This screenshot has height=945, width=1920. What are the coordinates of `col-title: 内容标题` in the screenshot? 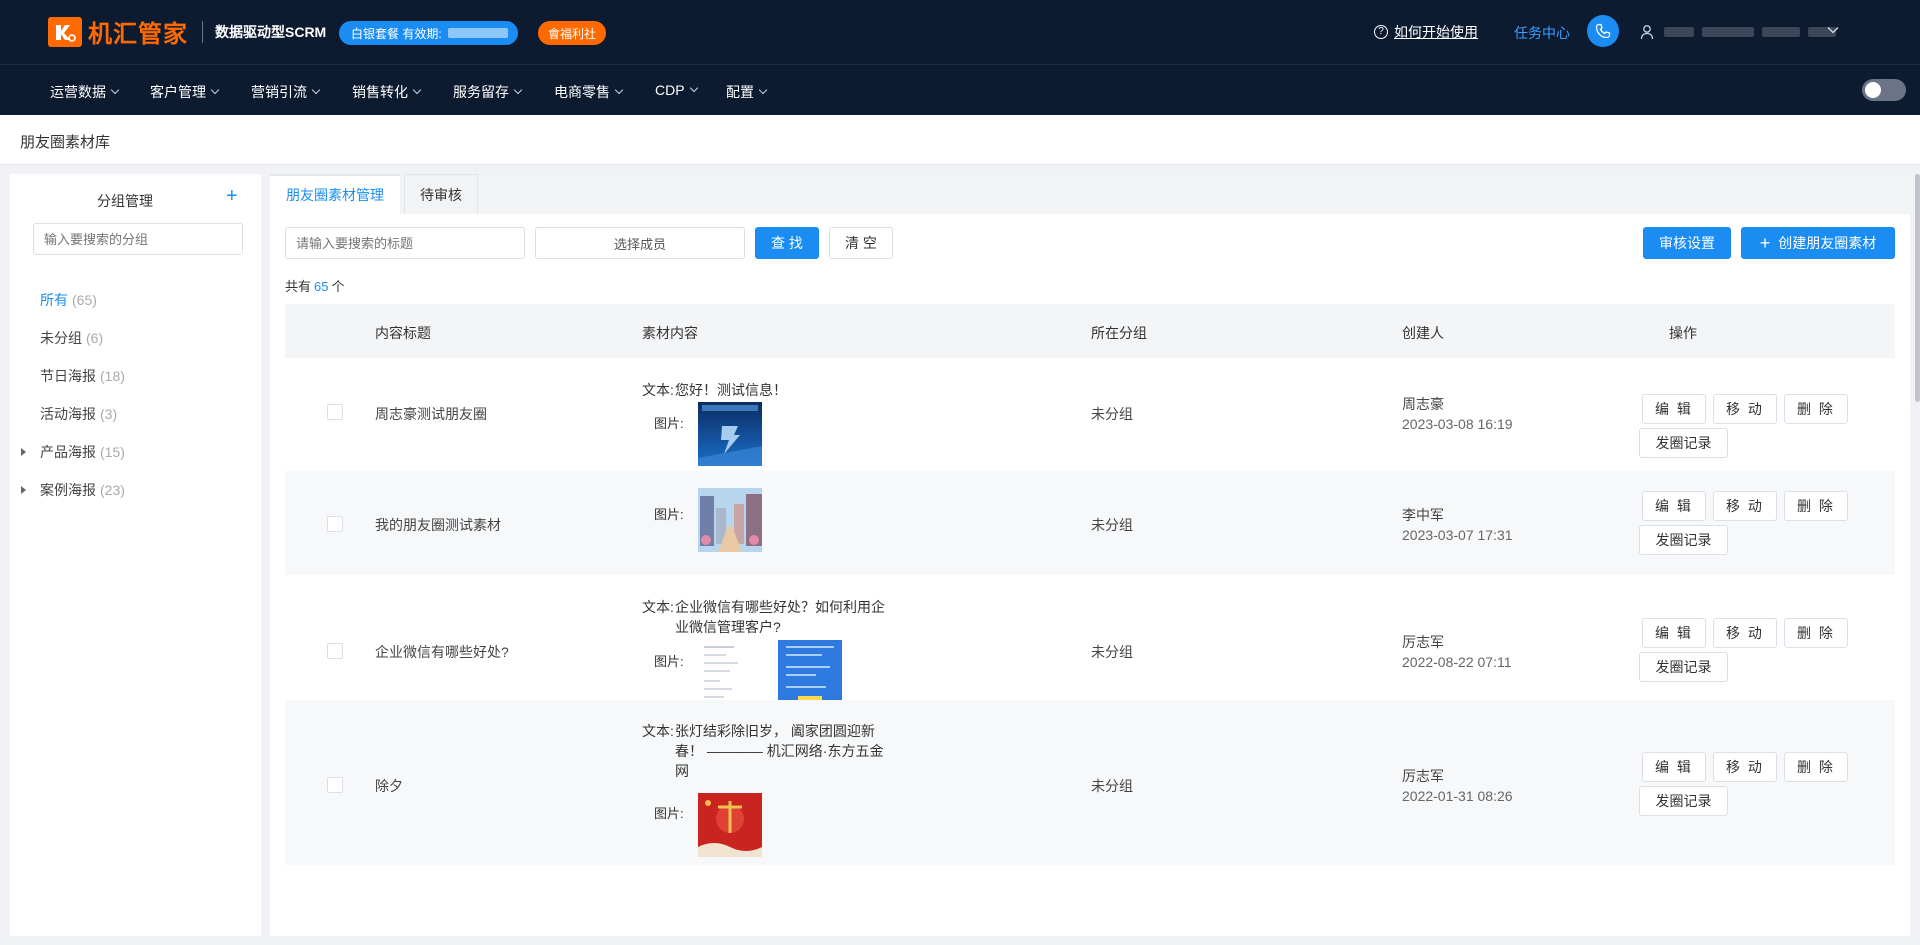 It's located at (403, 333).